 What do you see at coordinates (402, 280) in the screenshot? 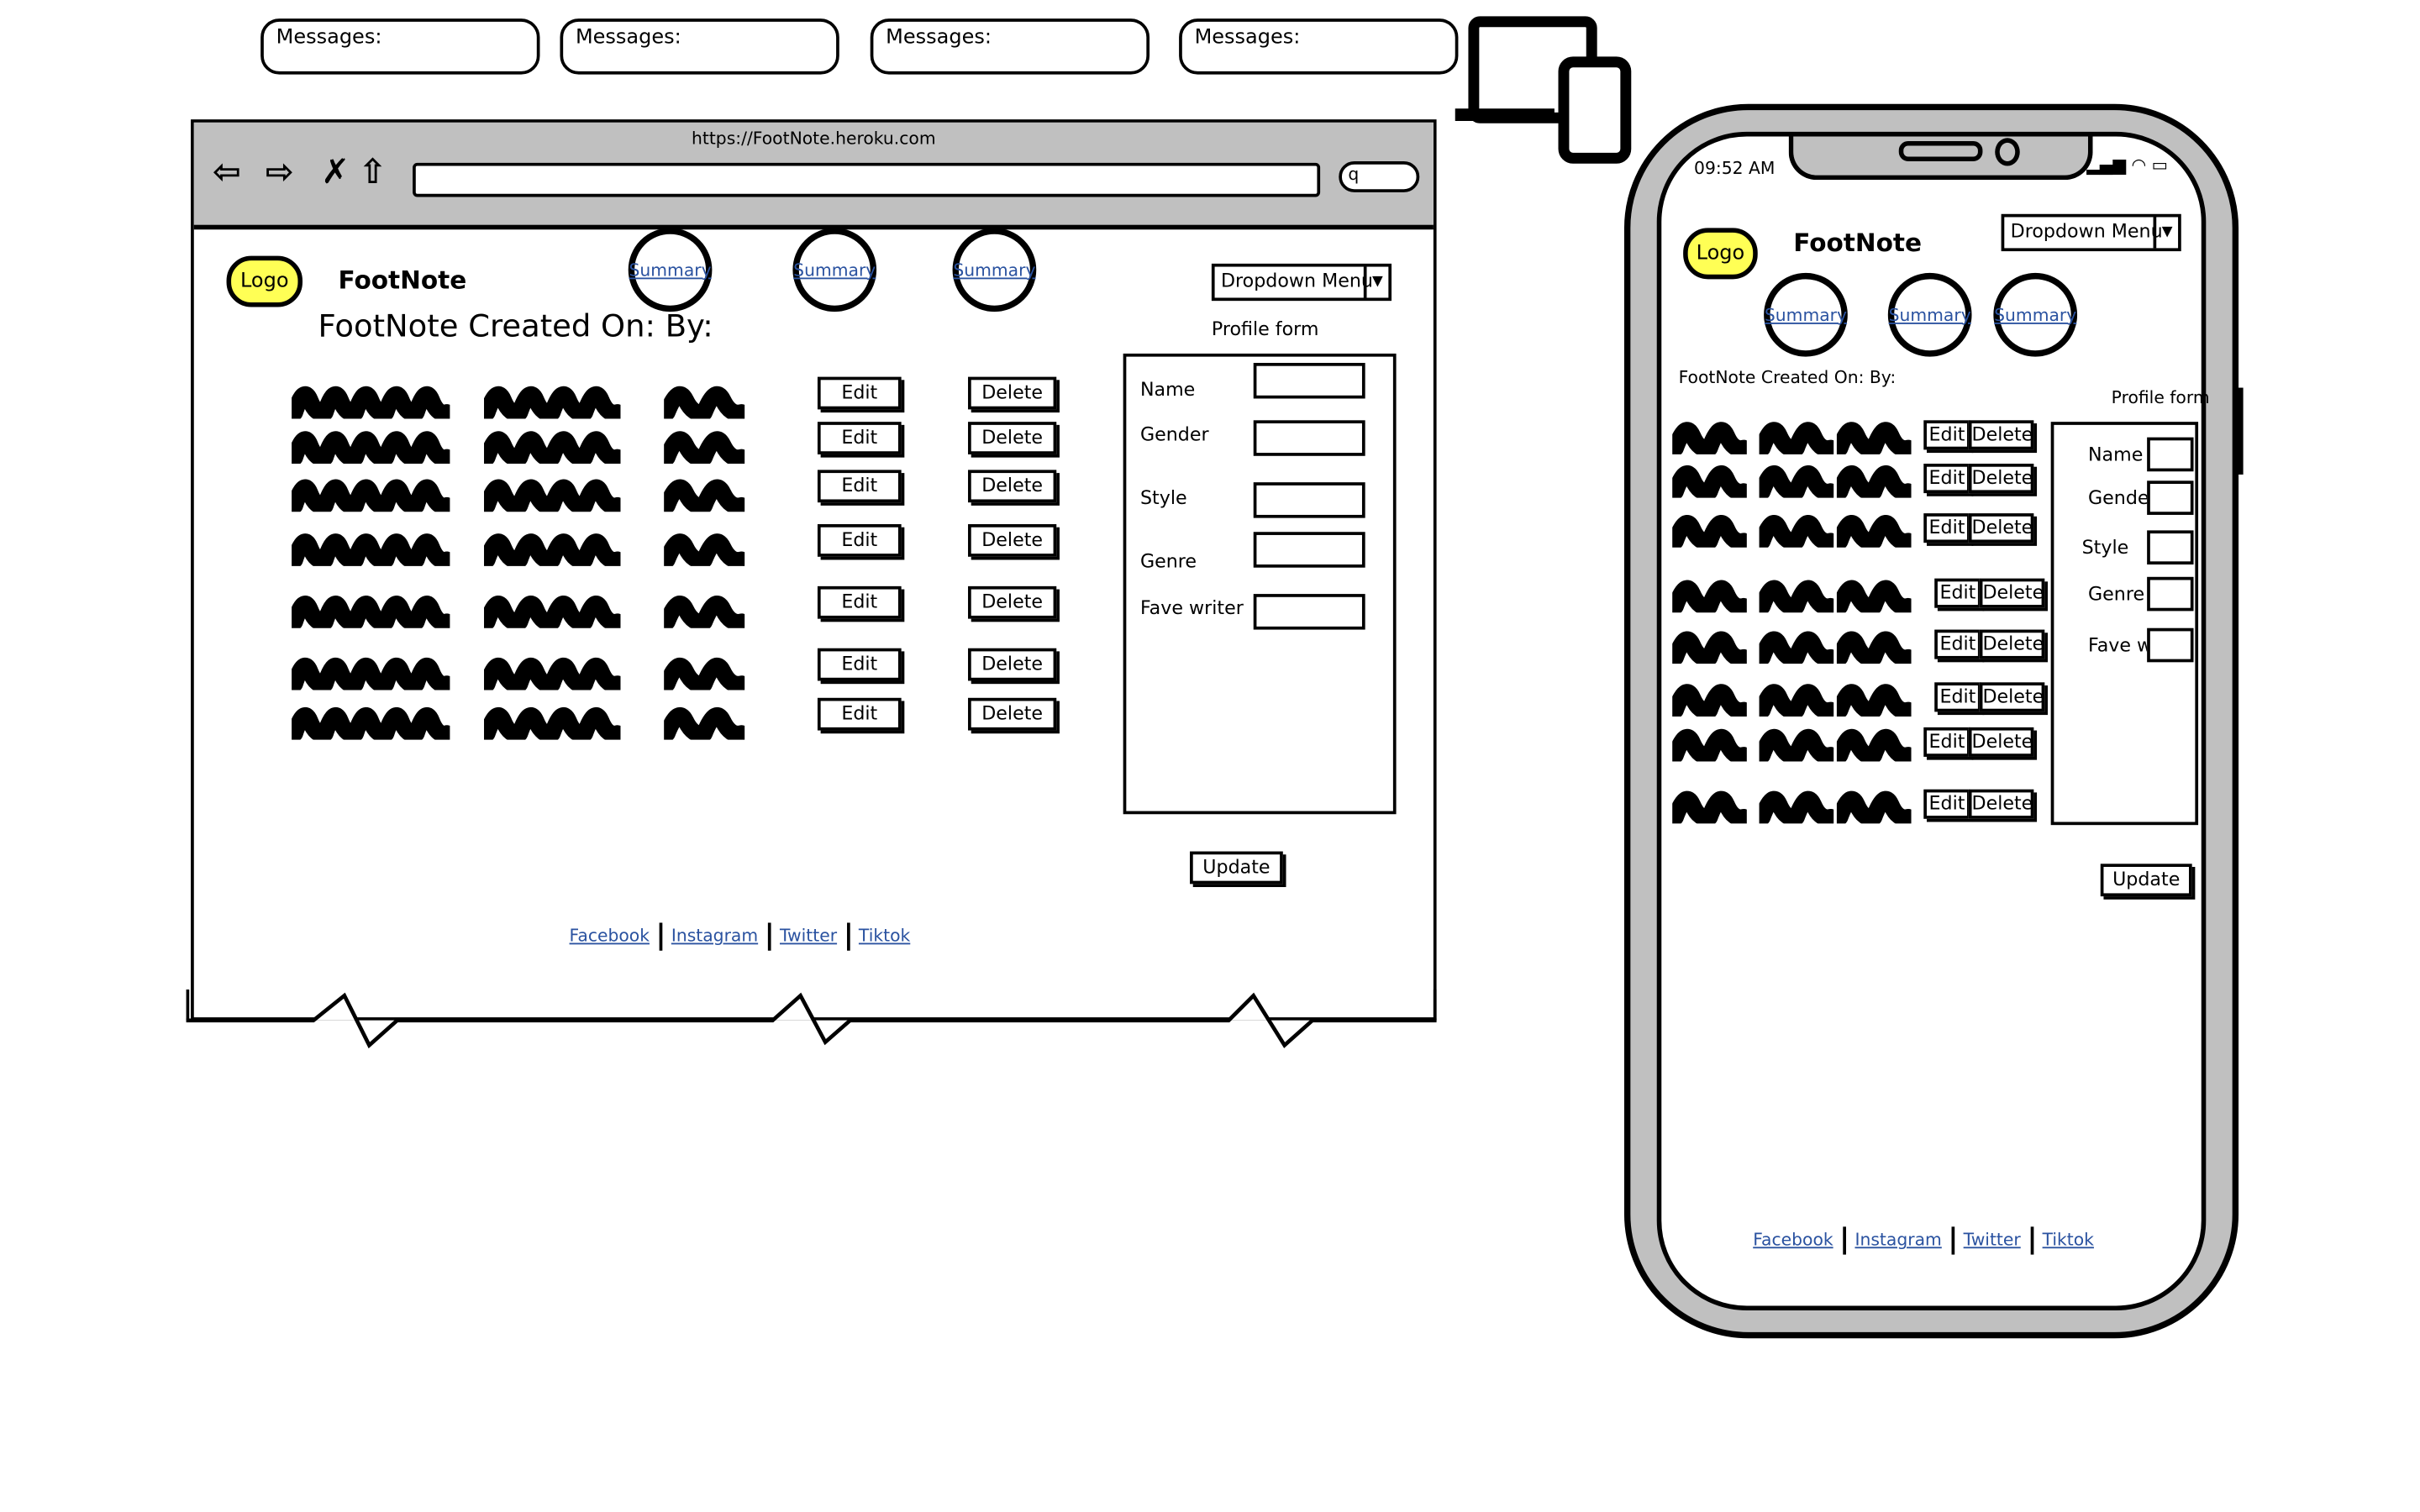
I see `app-title: FootNote` at bounding box center [402, 280].